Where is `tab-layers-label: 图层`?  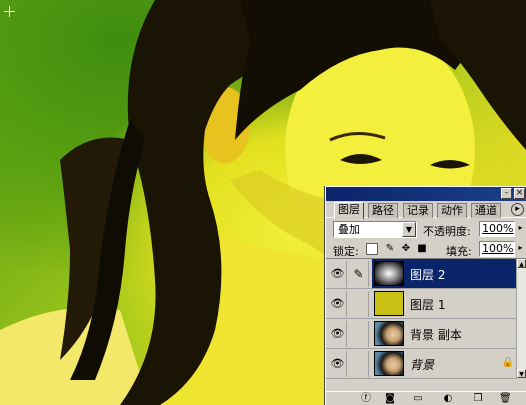
tab-layers-label: 图层 is located at coordinates (349, 209).